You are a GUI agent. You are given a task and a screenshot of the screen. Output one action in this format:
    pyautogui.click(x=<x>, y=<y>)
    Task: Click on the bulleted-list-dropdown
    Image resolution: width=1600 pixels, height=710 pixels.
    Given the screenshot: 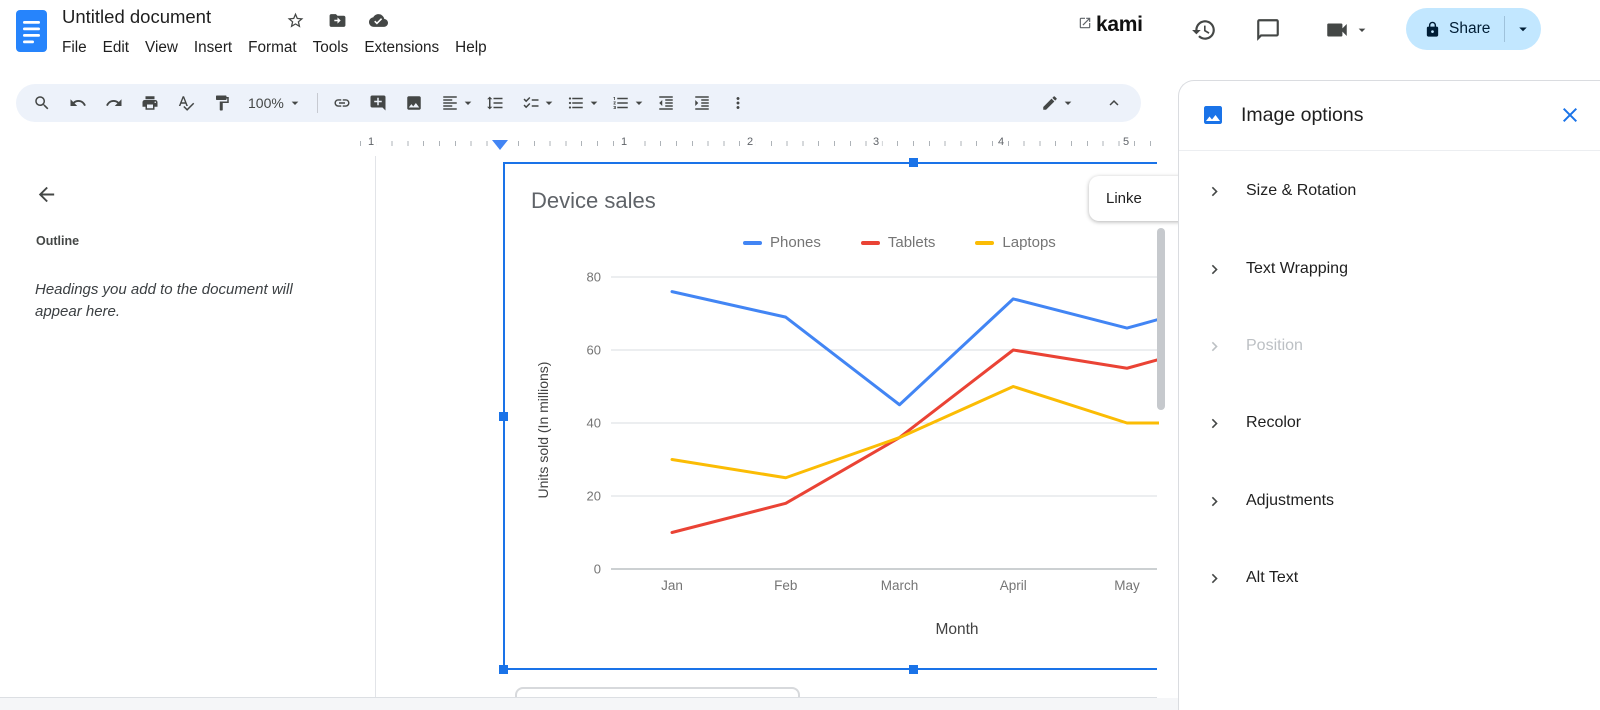 What is the action you would take?
    pyautogui.click(x=594, y=103)
    